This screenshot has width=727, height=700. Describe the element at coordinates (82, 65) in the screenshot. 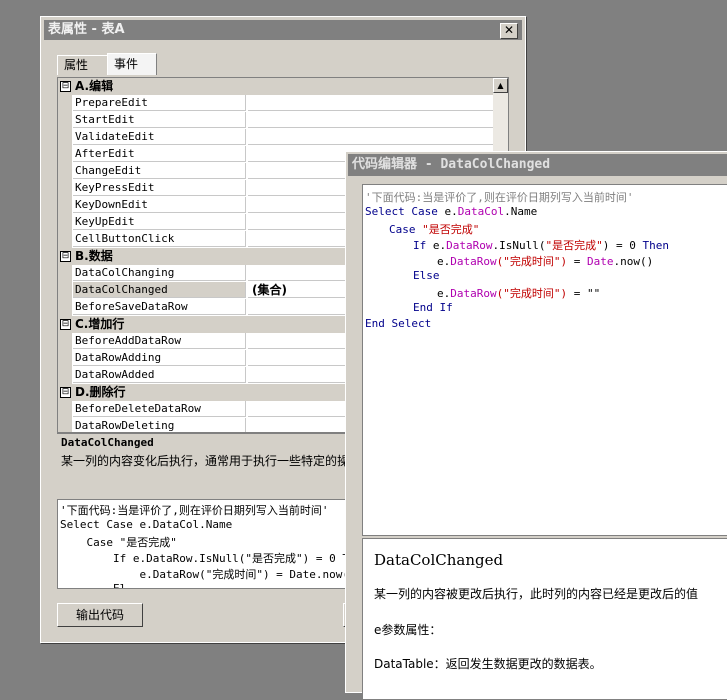

I see `tab-properties: 属性` at that location.